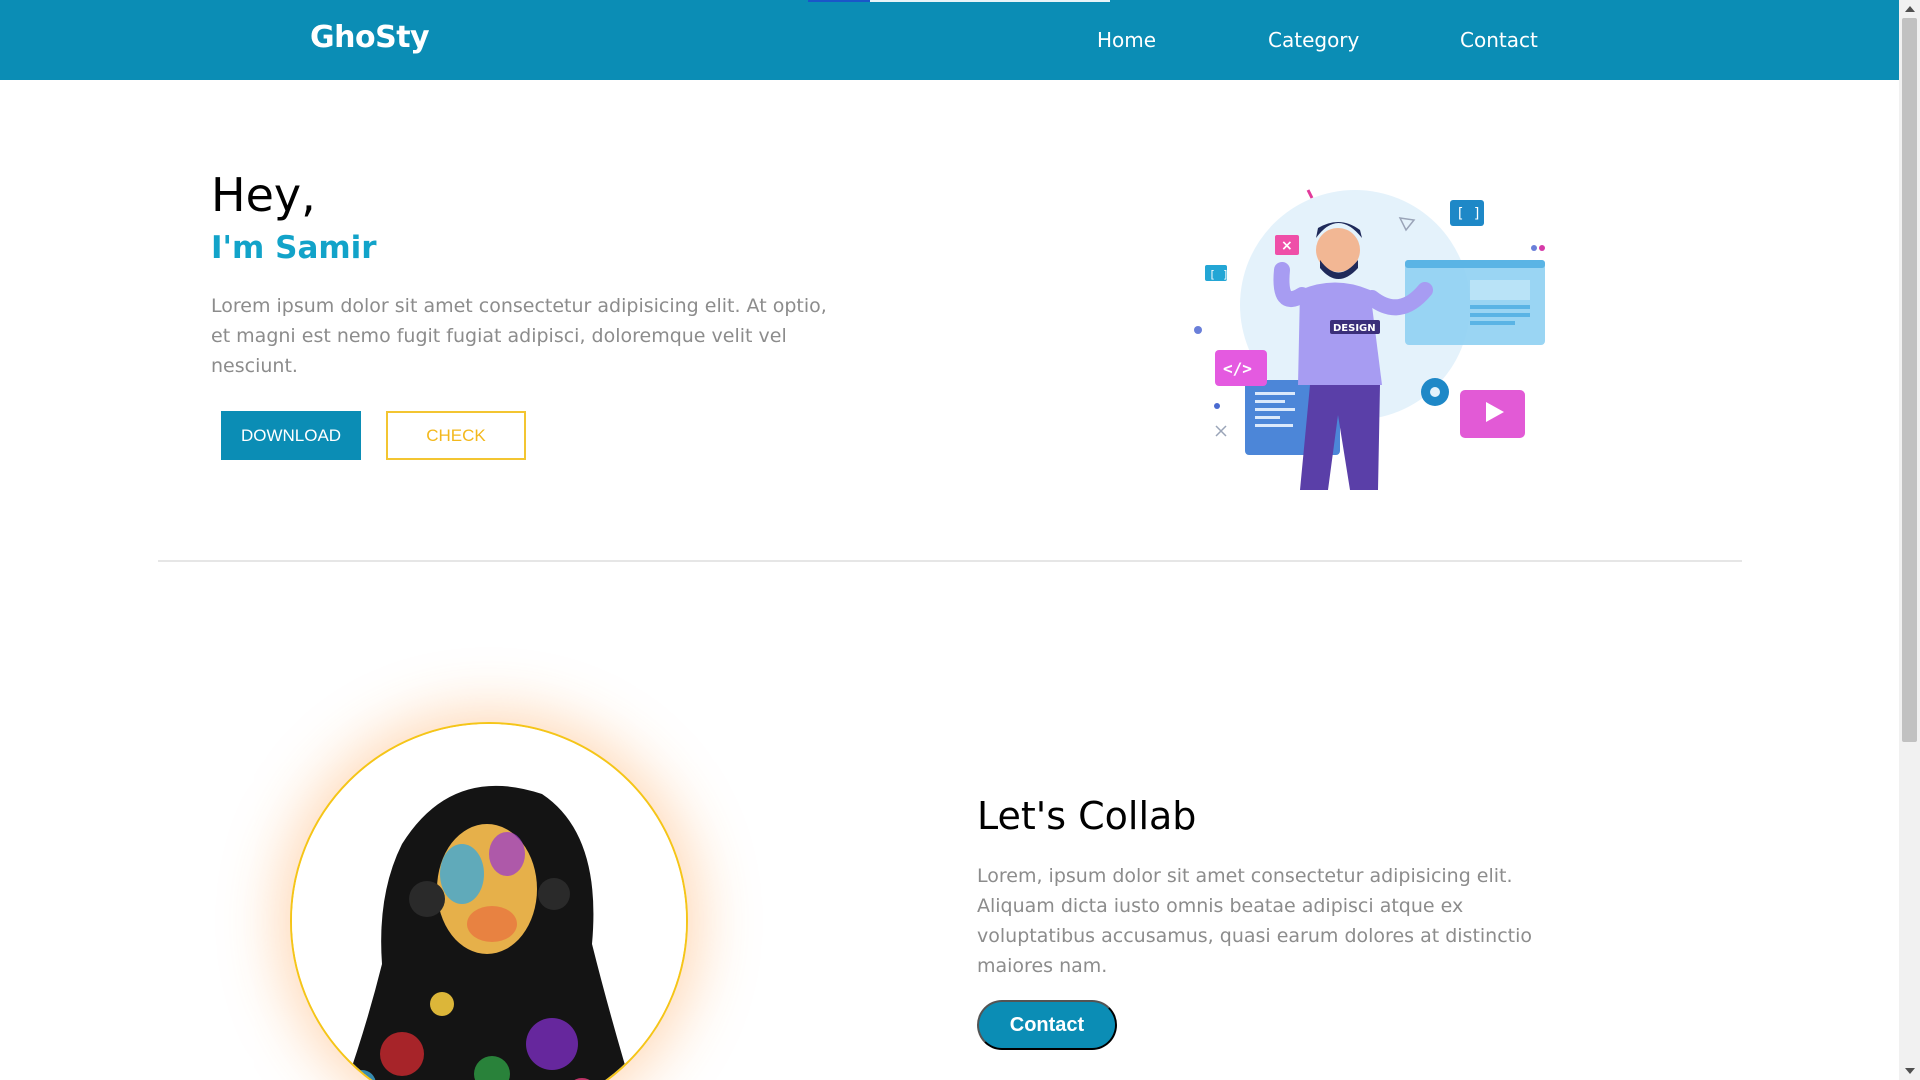  What do you see at coordinates (291, 435) in the screenshot?
I see `download-button: DOWNLOAD` at bounding box center [291, 435].